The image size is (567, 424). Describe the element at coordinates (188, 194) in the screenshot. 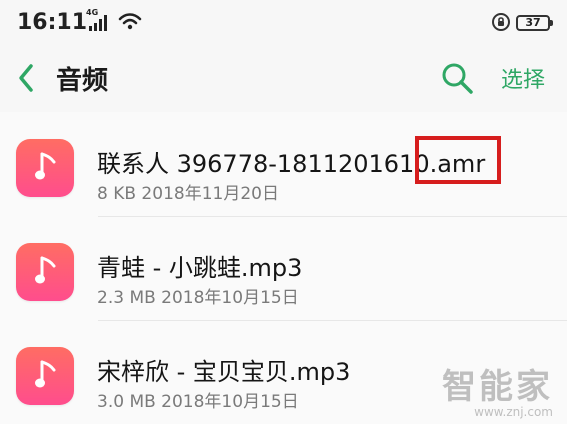

I see `file-meta: 8 KB 2018年11月20日` at that location.